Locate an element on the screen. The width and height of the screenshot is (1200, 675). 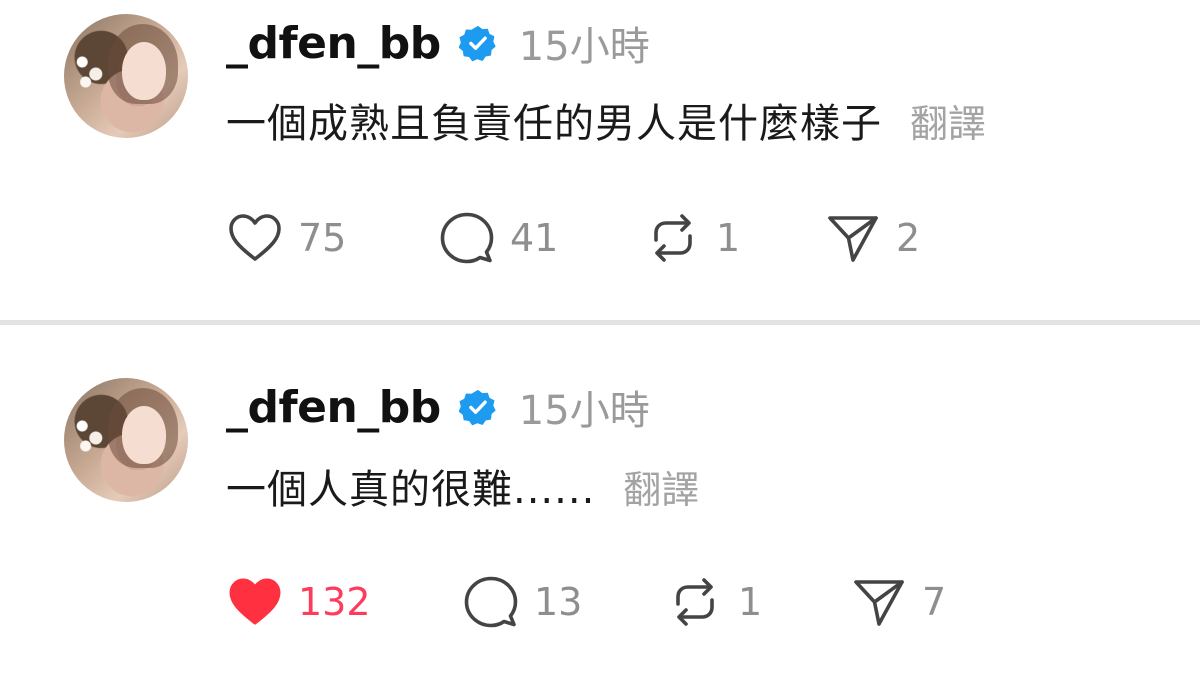
like-count: 75 is located at coordinates (322, 238).